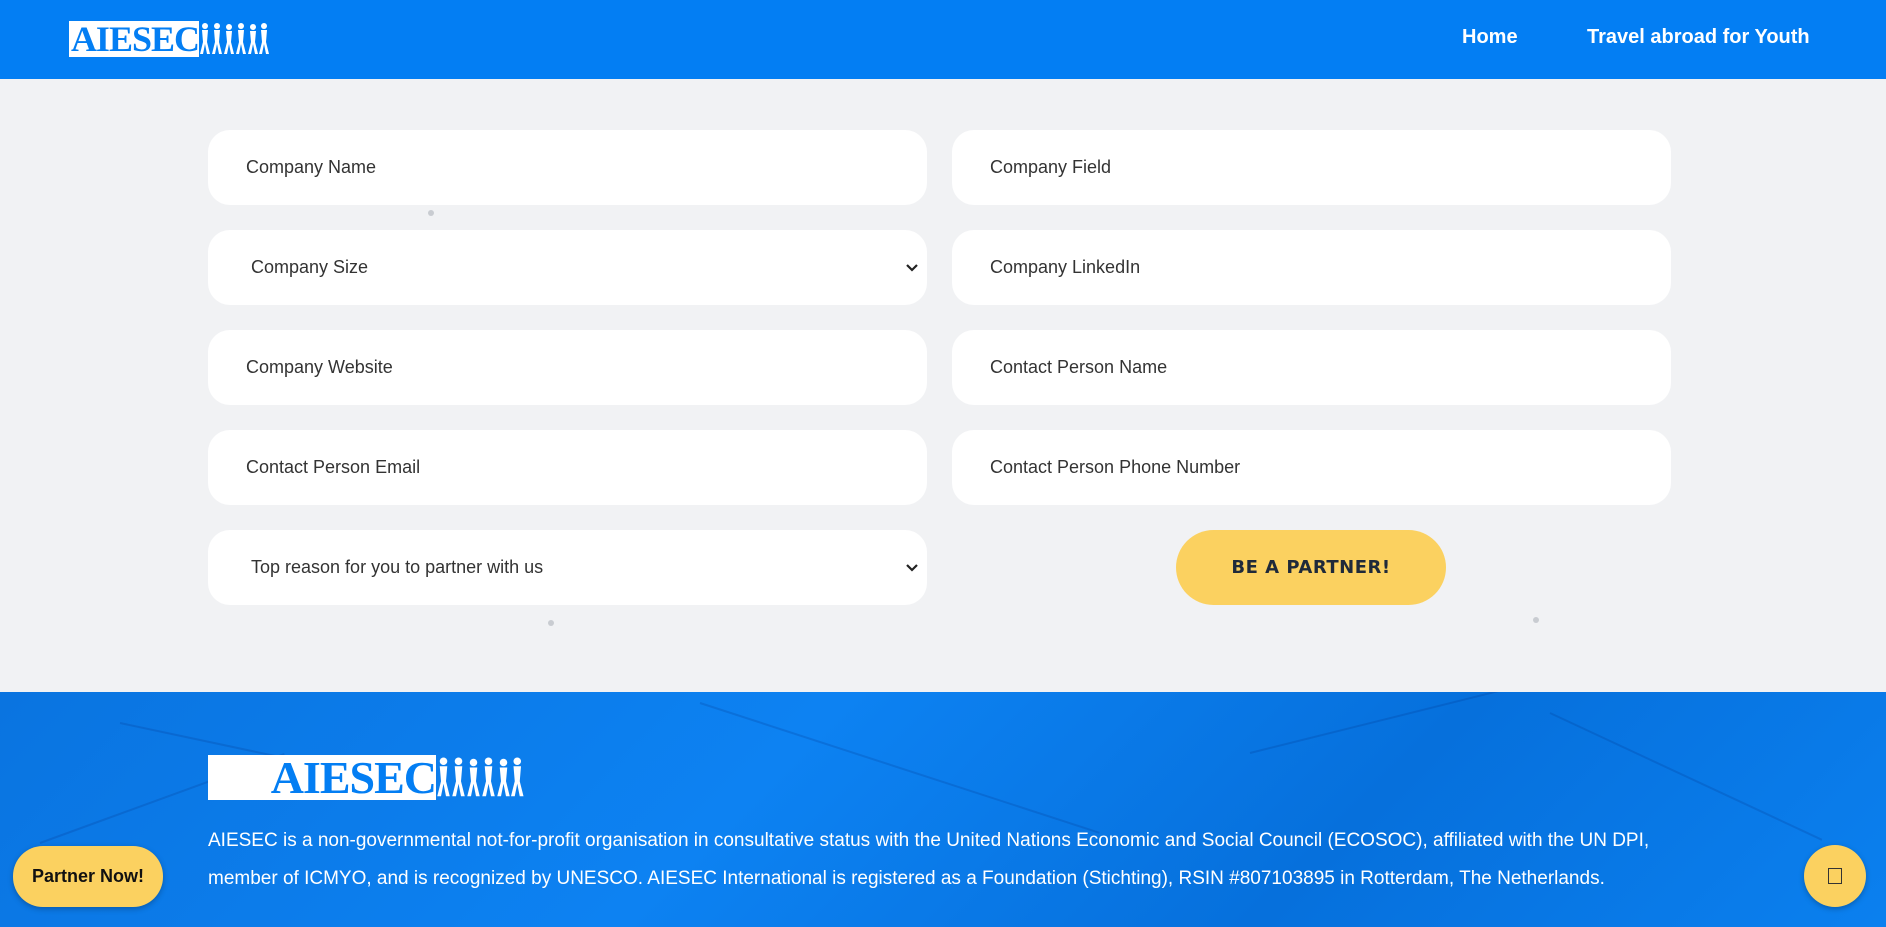 The height and width of the screenshot is (927, 1886). I want to click on company-name-input: Company Name, so click(567, 167).